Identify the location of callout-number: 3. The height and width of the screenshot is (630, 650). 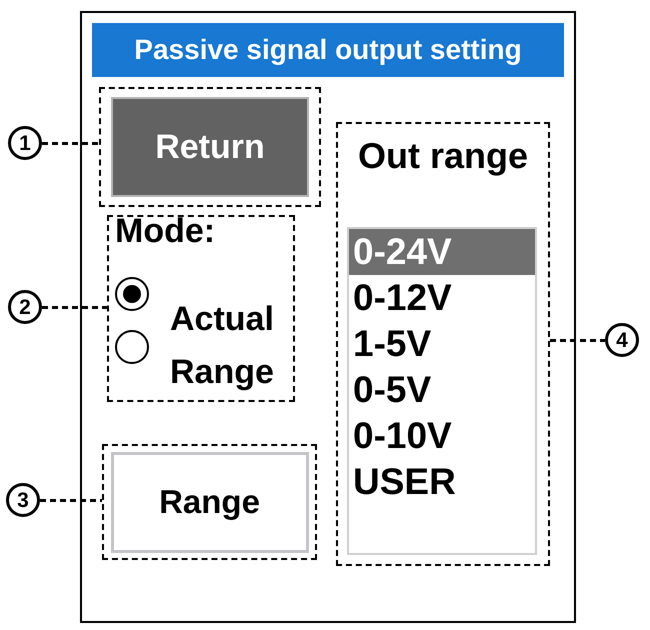
(23, 500).